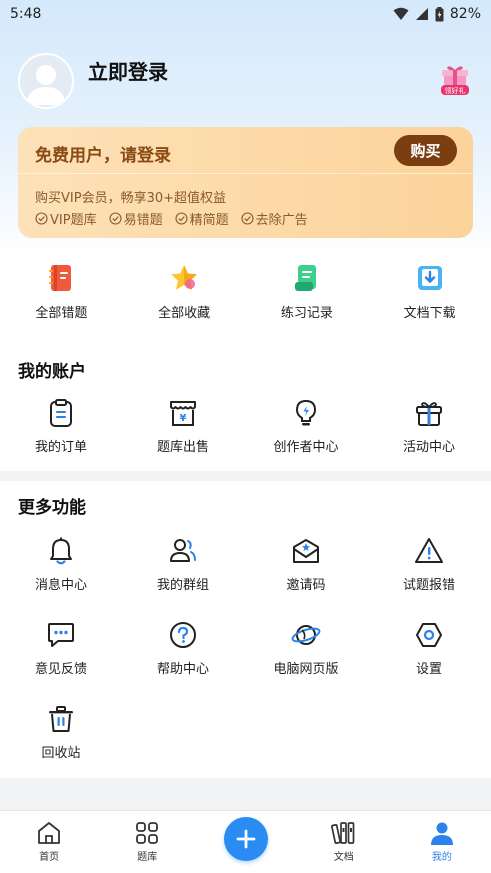 This screenshot has height=873, width=491. What do you see at coordinates (245, 81) in the screenshot?
I see `profile-header: 立即登录 领好礼` at bounding box center [245, 81].